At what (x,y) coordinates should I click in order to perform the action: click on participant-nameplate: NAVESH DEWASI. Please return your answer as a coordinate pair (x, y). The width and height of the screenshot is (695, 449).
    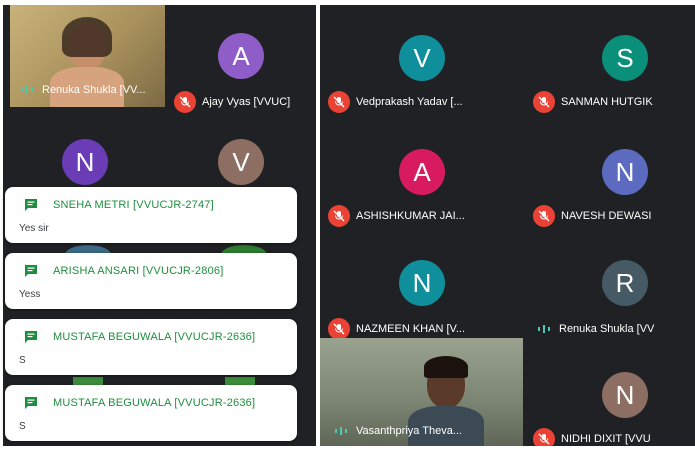
    Looking at the image, I should click on (592, 216).